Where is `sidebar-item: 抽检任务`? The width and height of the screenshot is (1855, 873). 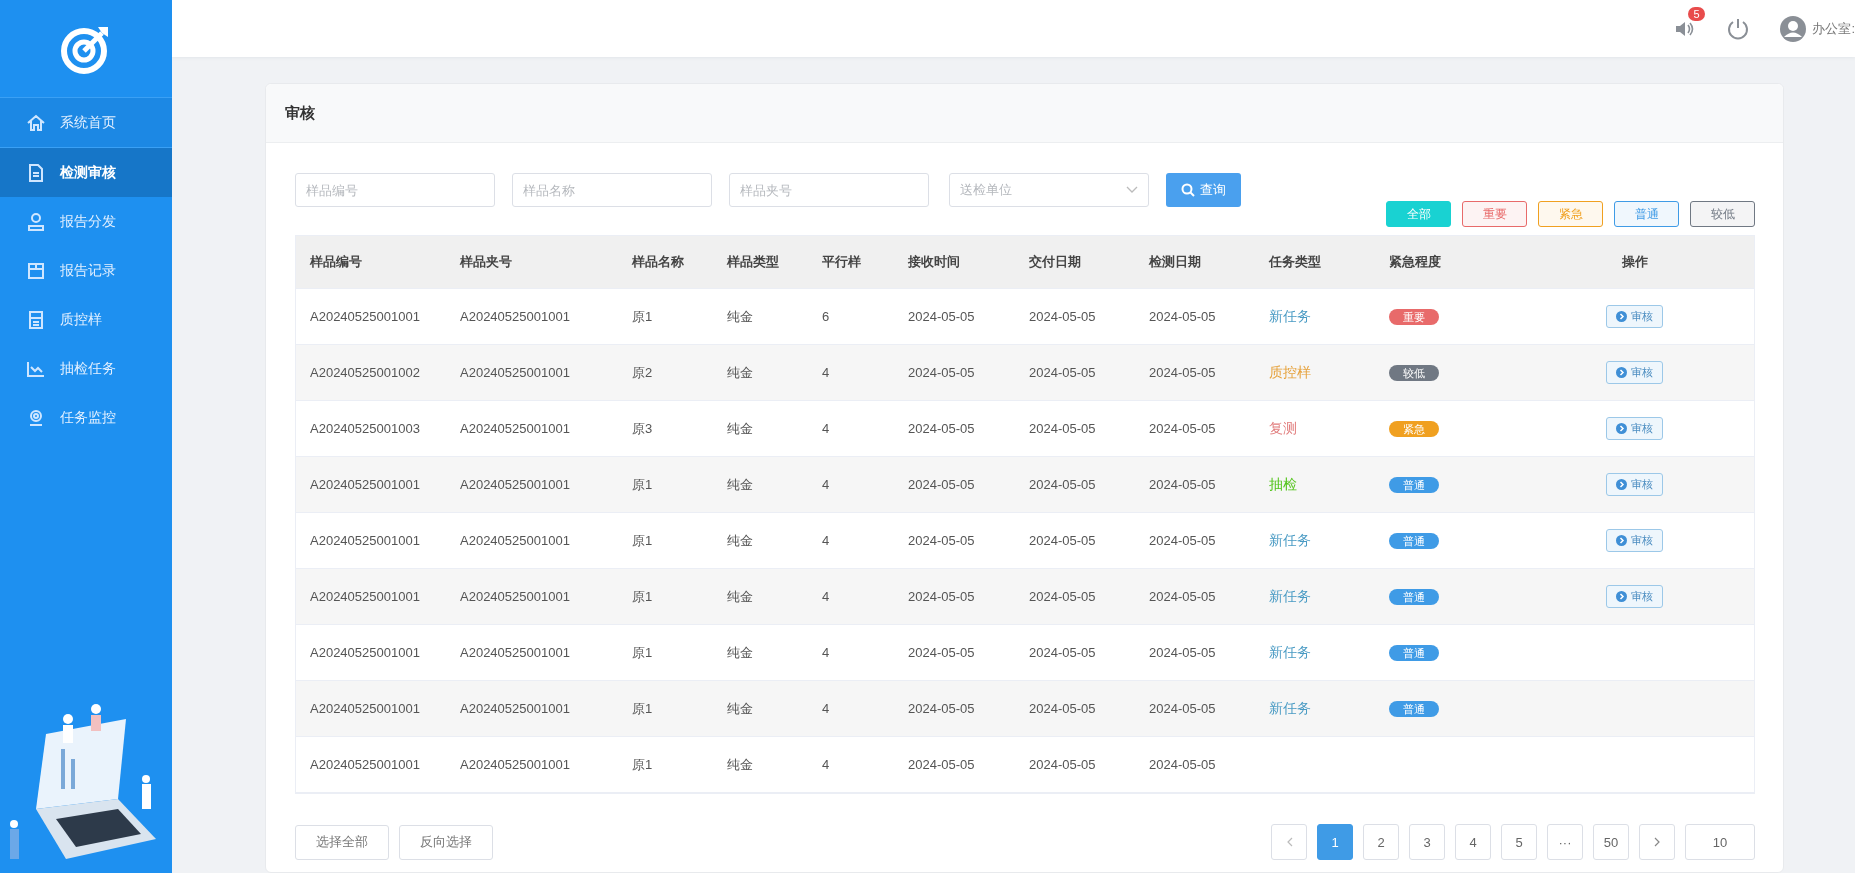
sidebar-item: 抽检任务 is located at coordinates (86, 368).